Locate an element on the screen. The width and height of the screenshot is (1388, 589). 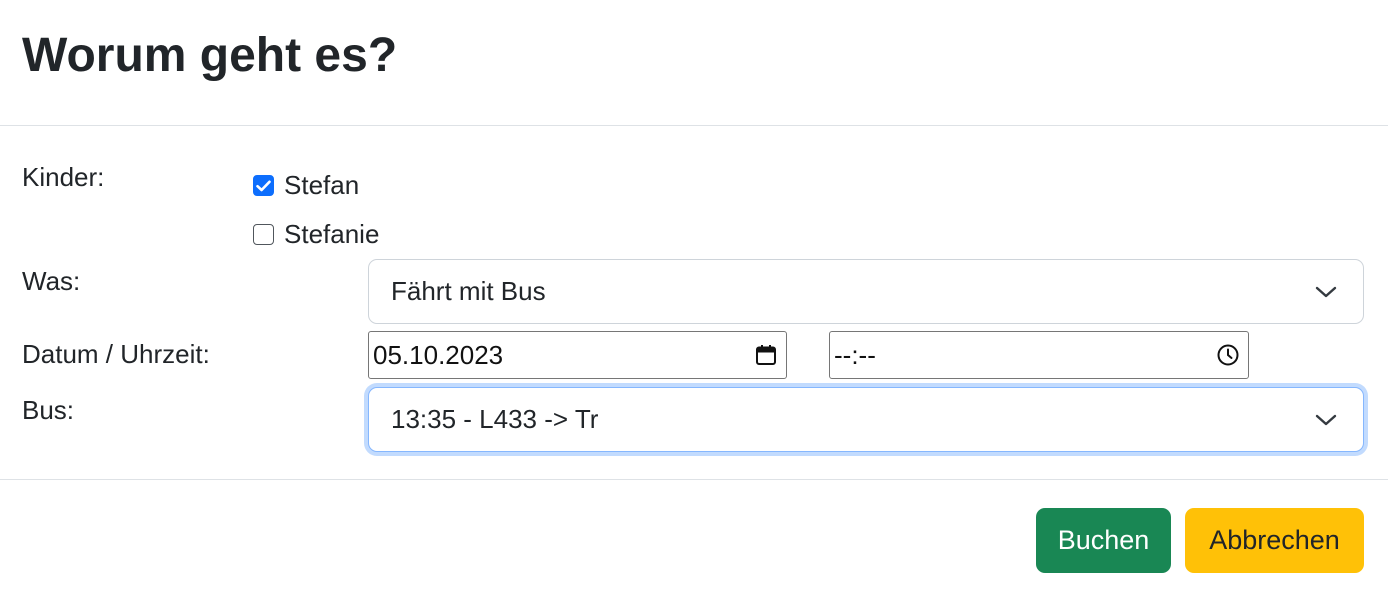
clock-icon is located at coordinates (1228, 355).